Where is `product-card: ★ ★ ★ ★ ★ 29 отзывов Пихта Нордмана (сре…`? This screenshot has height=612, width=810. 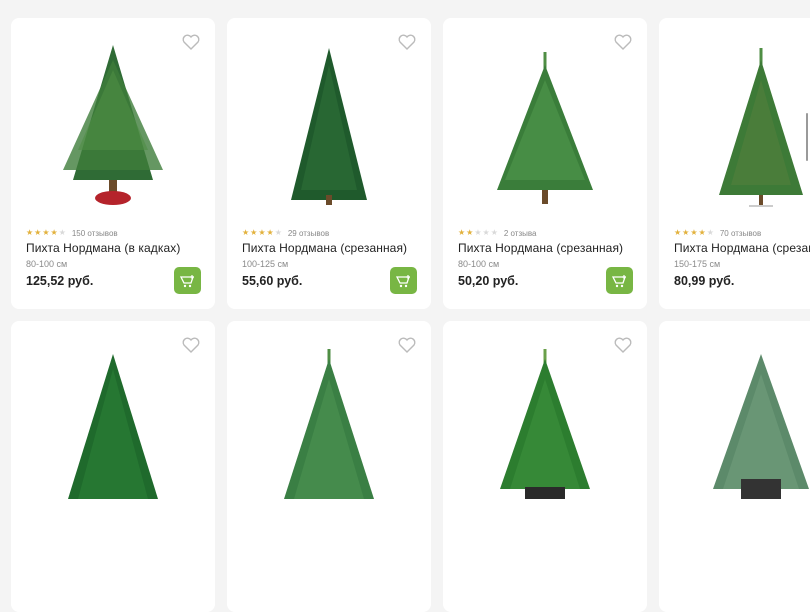
product-card: ★ ★ ★ ★ ★ 29 отзывов Пихта Нордмана (сре… is located at coordinates (329, 163).